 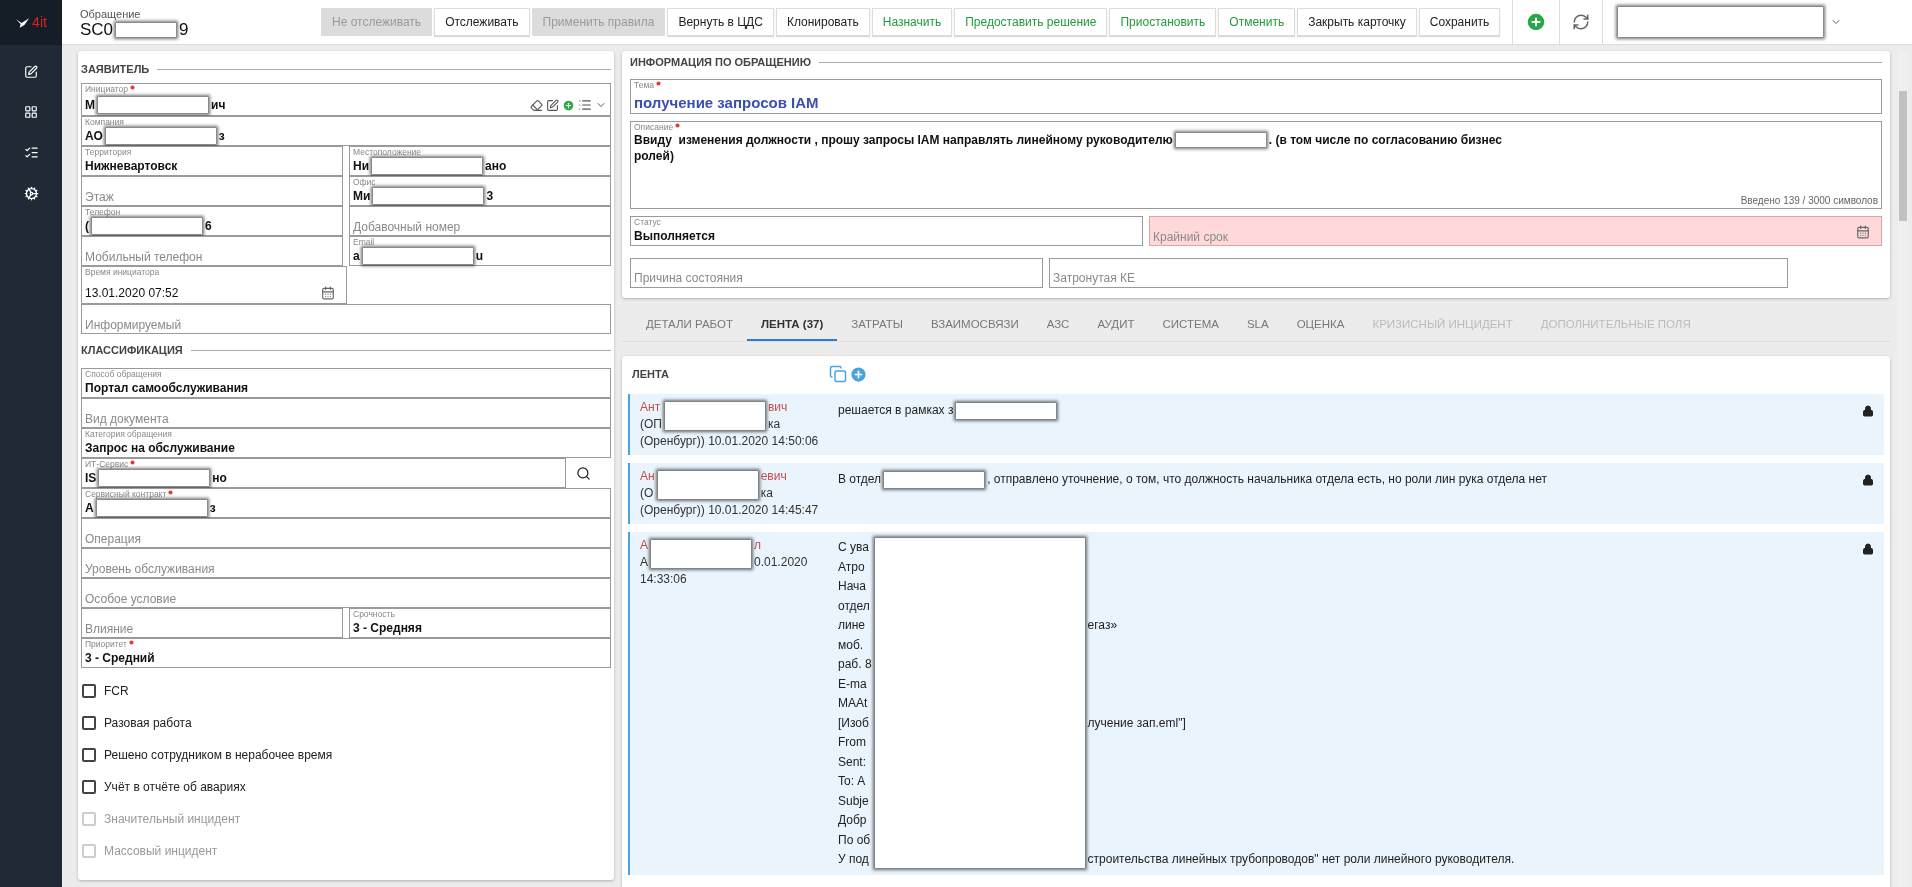 What do you see at coordinates (854, 859) in the screenshot?
I see `message-line: У под` at bounding box center [854, 859].